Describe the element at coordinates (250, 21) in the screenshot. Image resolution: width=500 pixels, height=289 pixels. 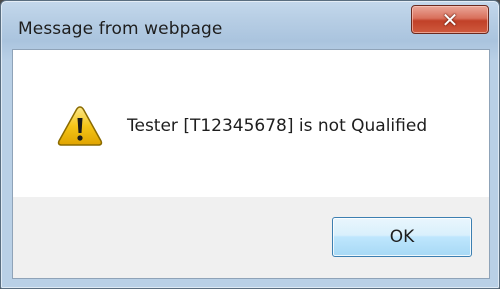
I see `dialog-titlebar: Message from webpage ✕` at that location.